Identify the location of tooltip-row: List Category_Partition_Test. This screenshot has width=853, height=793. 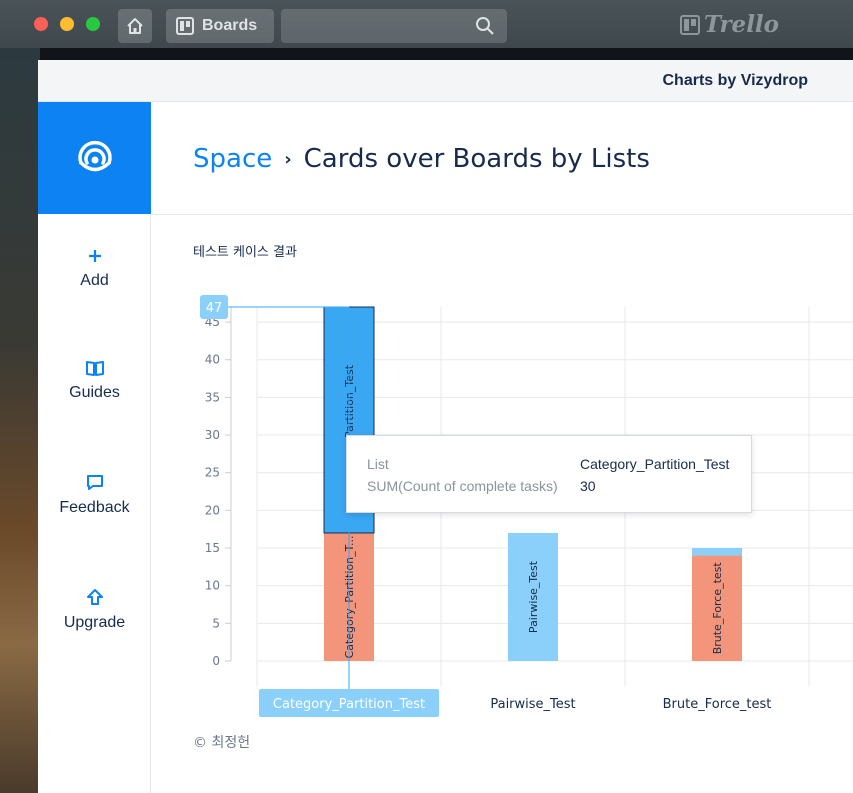
(548, 464).